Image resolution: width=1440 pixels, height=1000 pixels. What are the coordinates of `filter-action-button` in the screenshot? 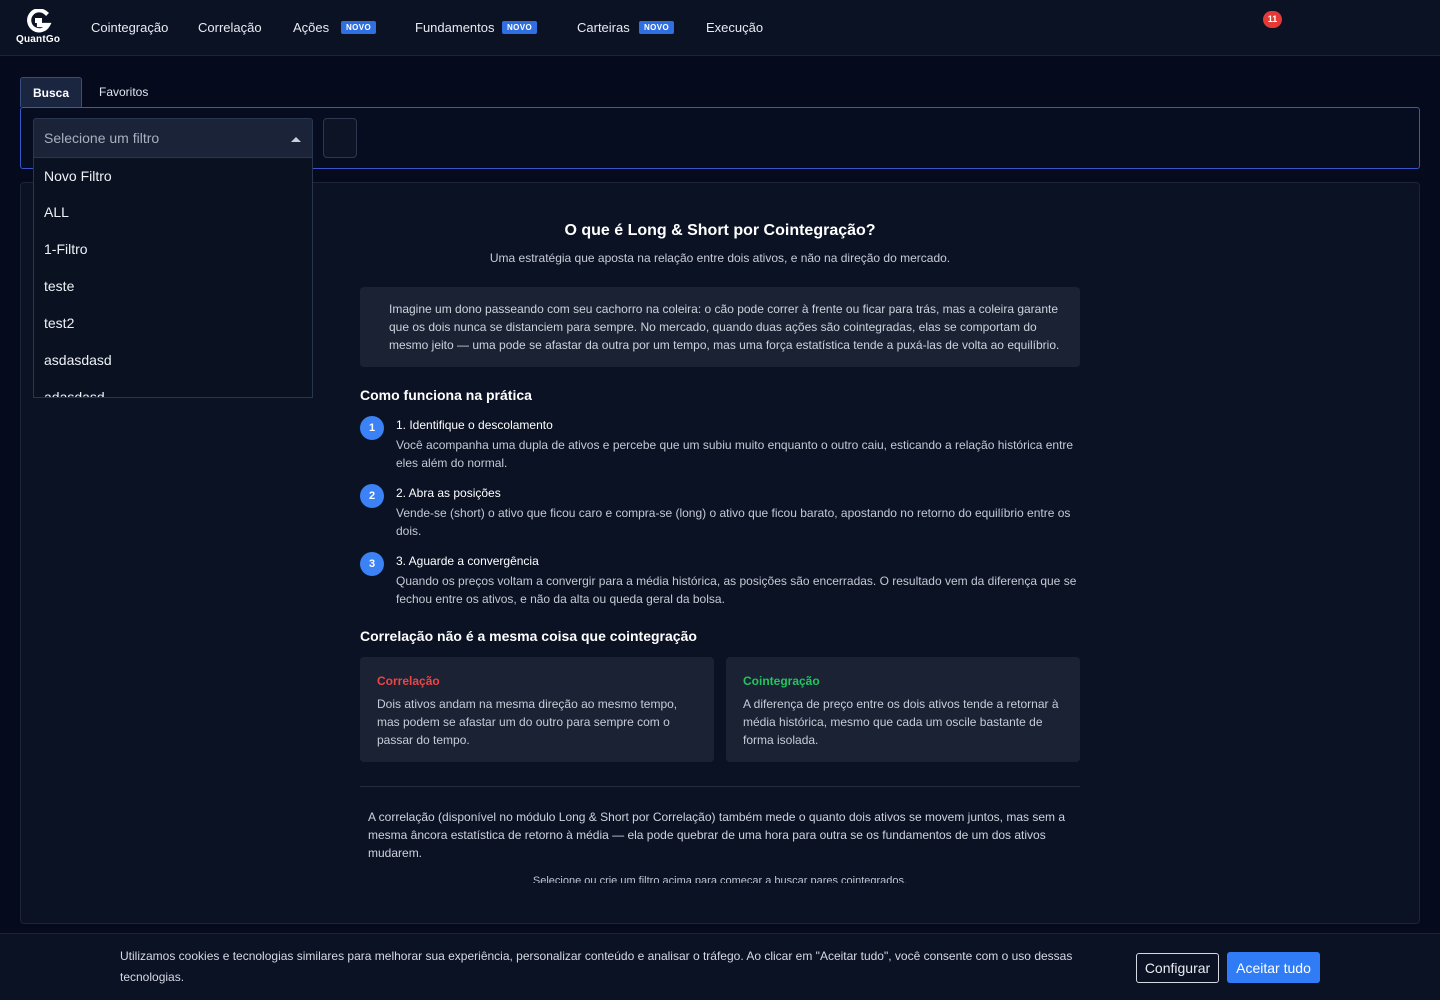 It's located at (340, 138).